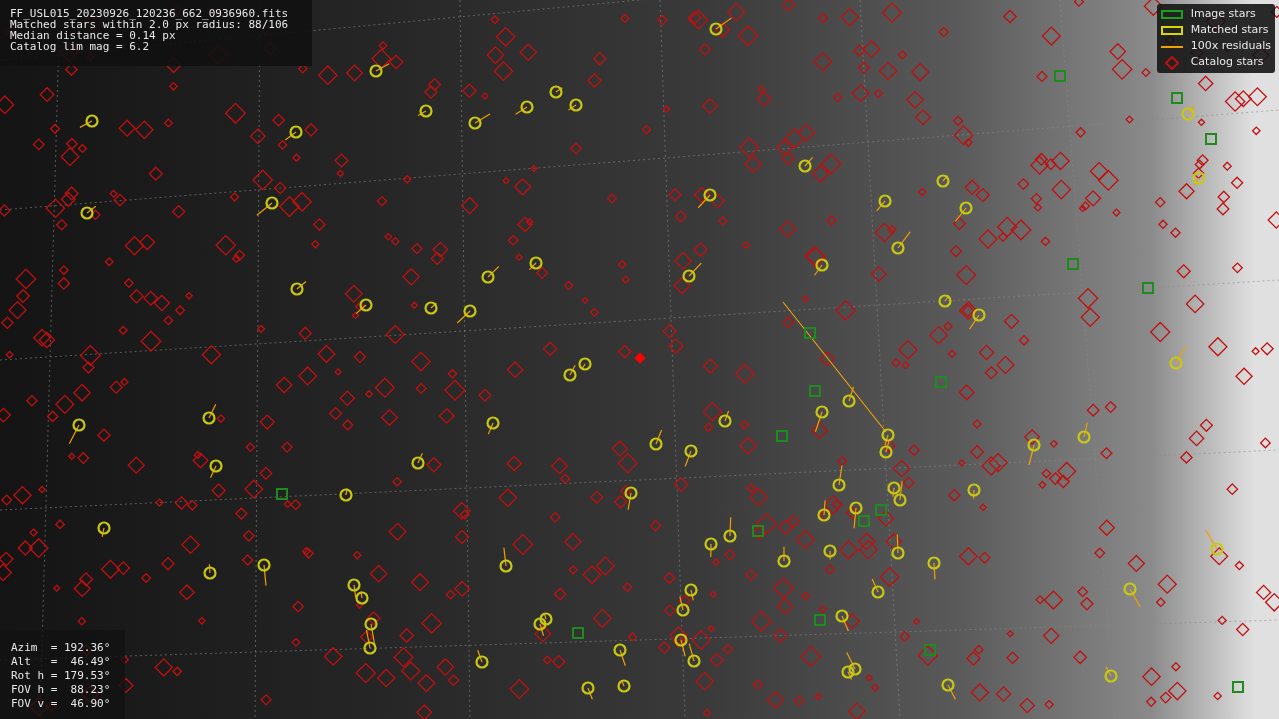 The width and height of the screenshot is (1279, 719). Describe the element at coordinates (1223, 14) in the screenshot. I see `legend-label: Image stars` at that location.